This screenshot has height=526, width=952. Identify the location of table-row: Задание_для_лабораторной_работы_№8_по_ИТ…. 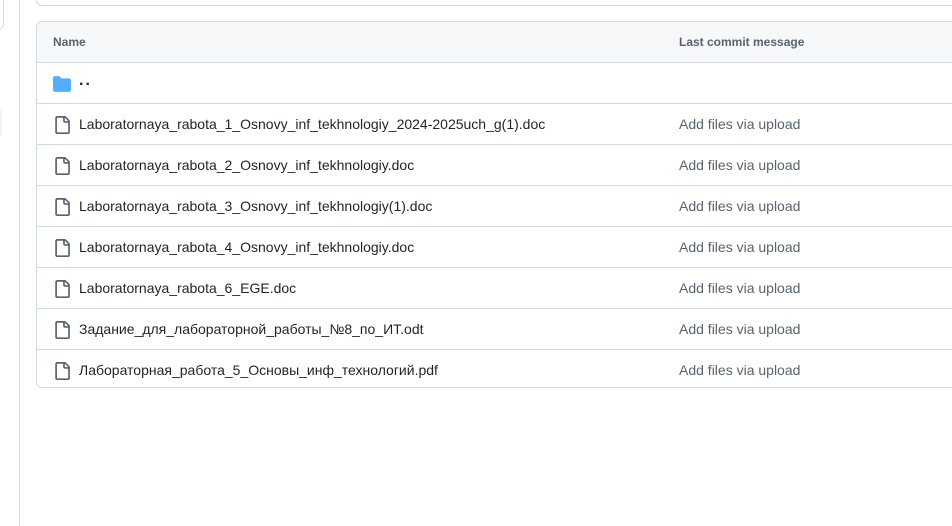
(494, 329).